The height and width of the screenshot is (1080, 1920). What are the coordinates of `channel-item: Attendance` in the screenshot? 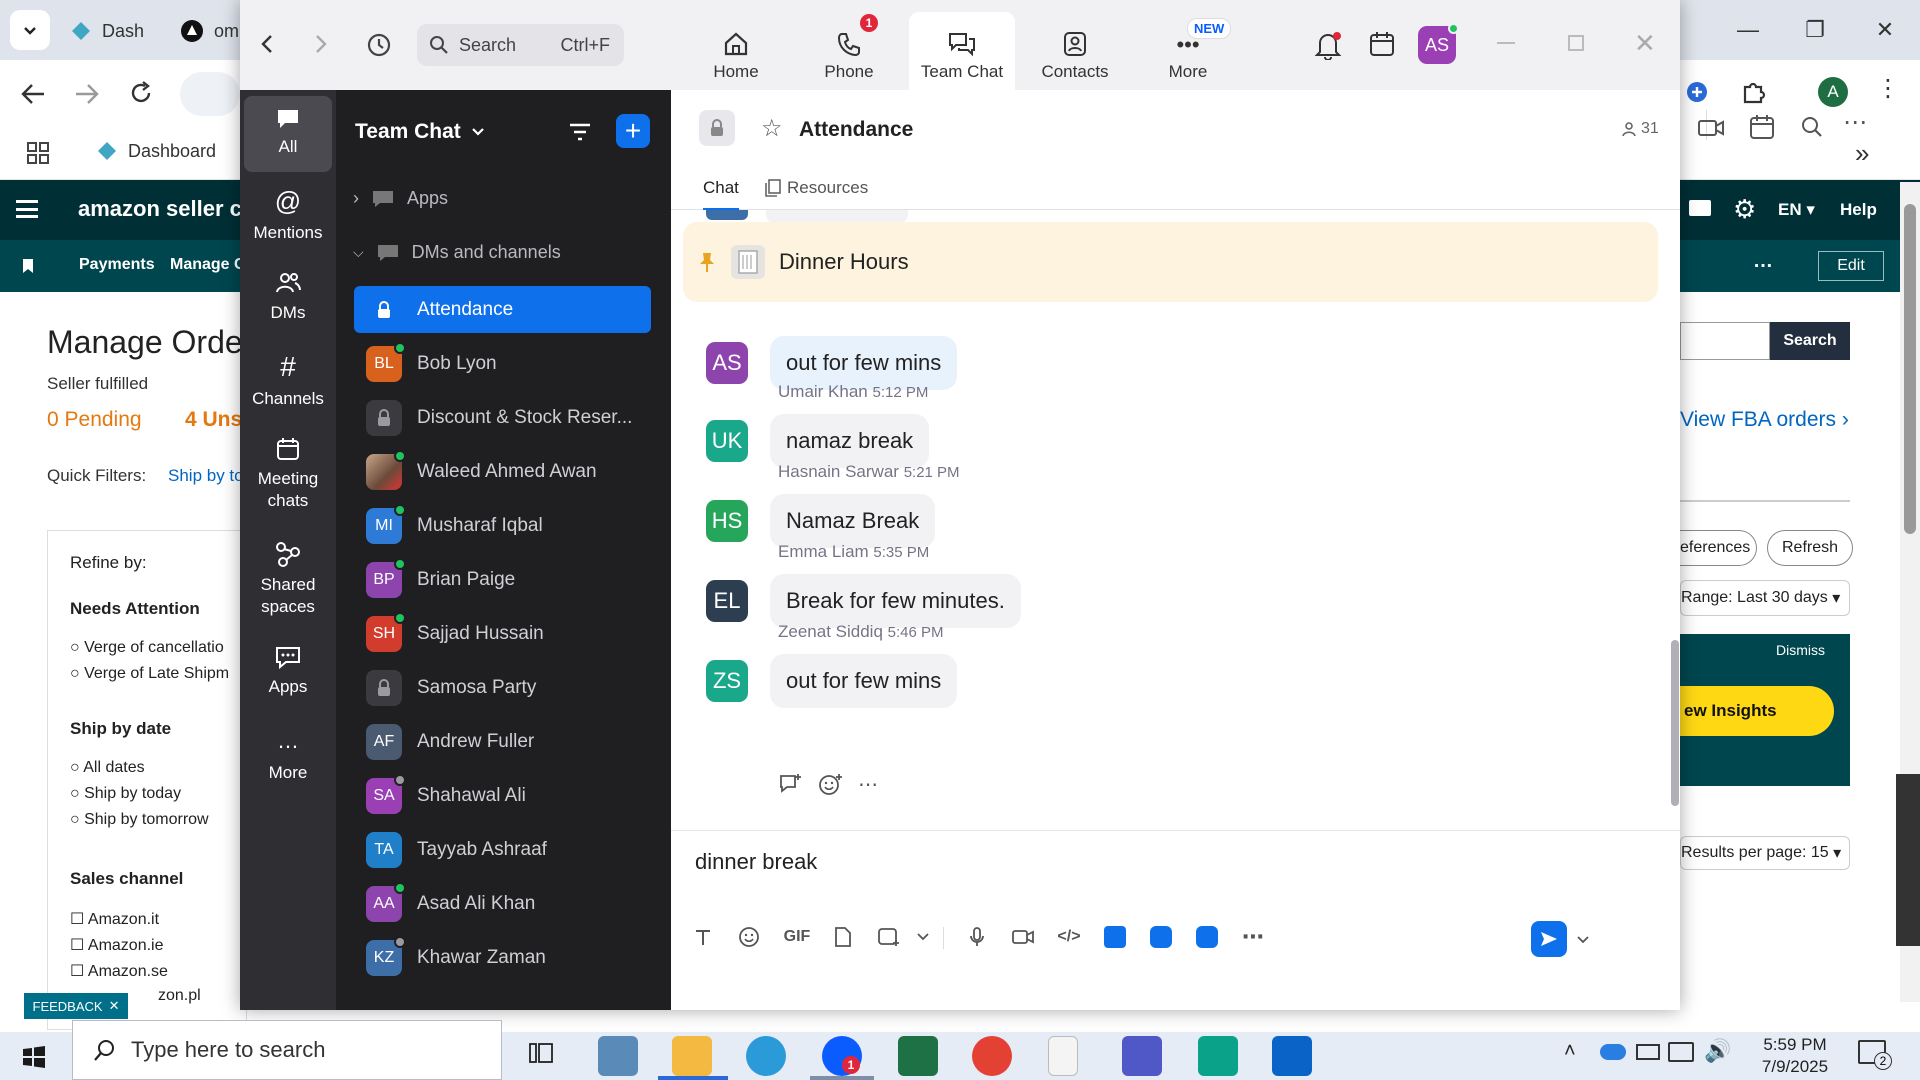 It's located at (502, 309).